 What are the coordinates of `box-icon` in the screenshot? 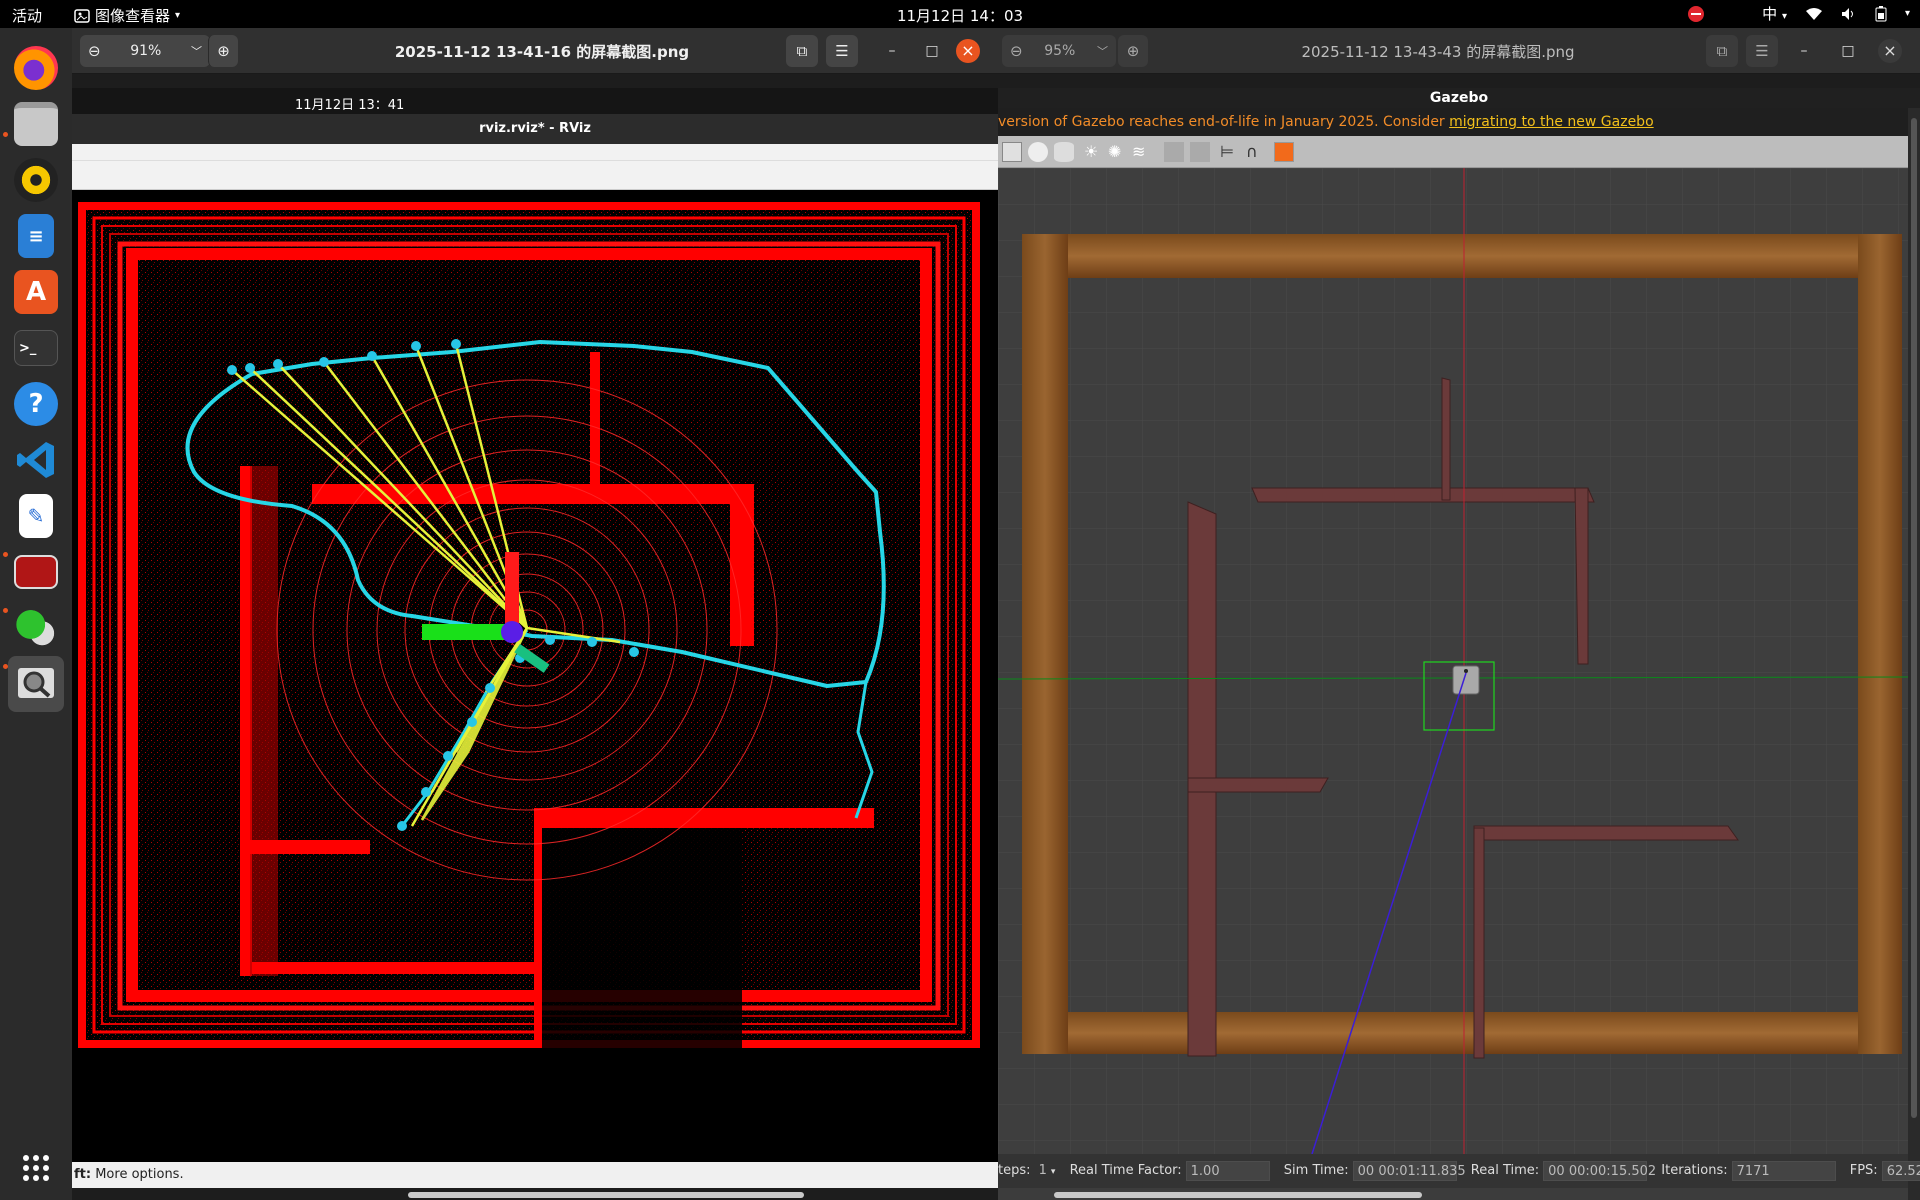 It's located at (1012, 152).